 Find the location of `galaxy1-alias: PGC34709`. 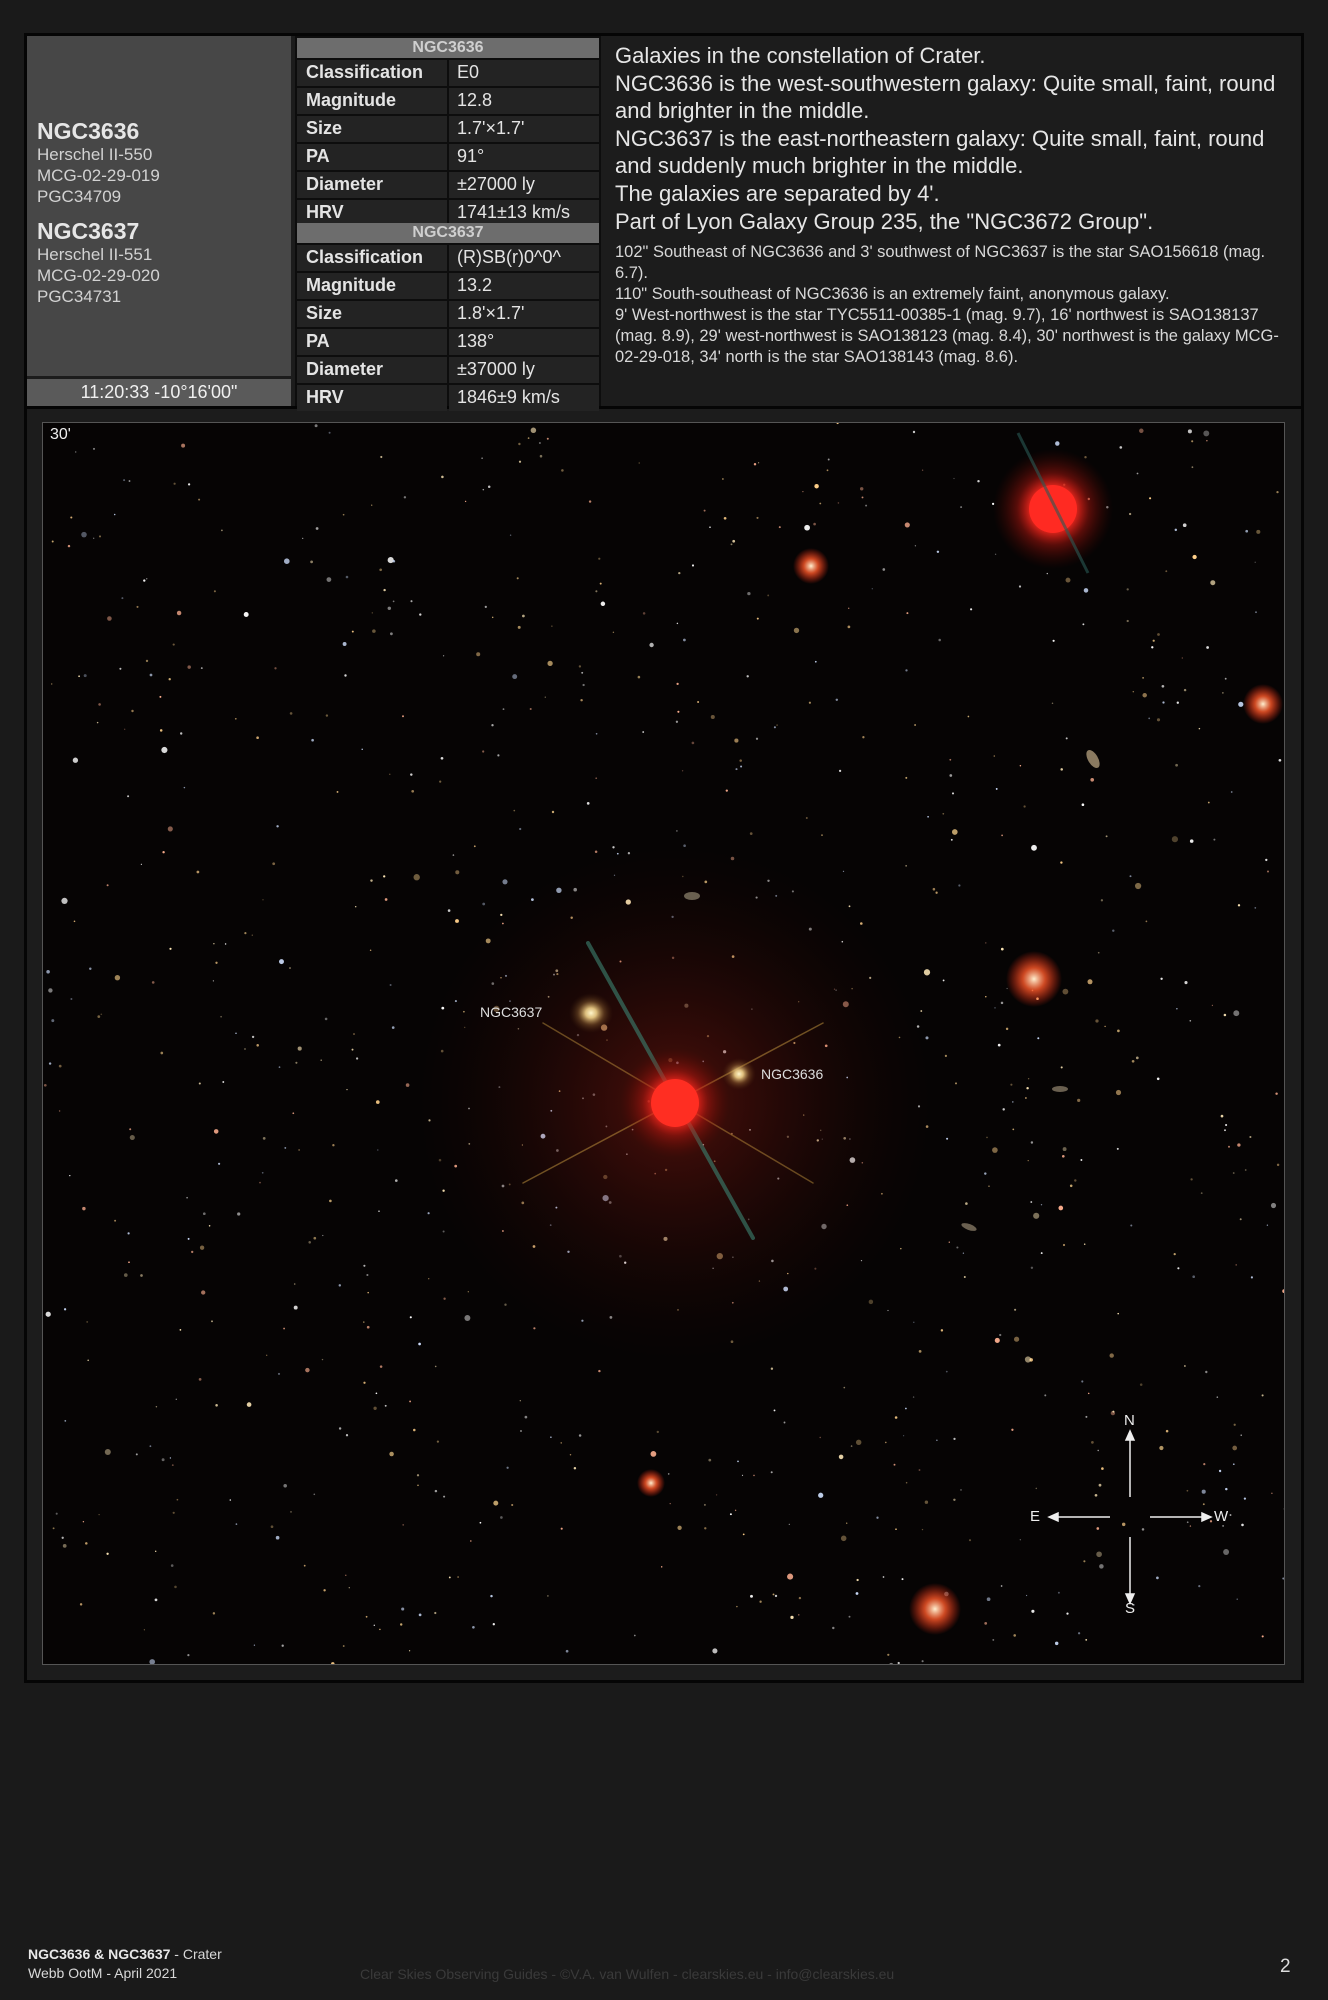

galaxy1-alias: PGC34709 is located at coordinates (79, 196).